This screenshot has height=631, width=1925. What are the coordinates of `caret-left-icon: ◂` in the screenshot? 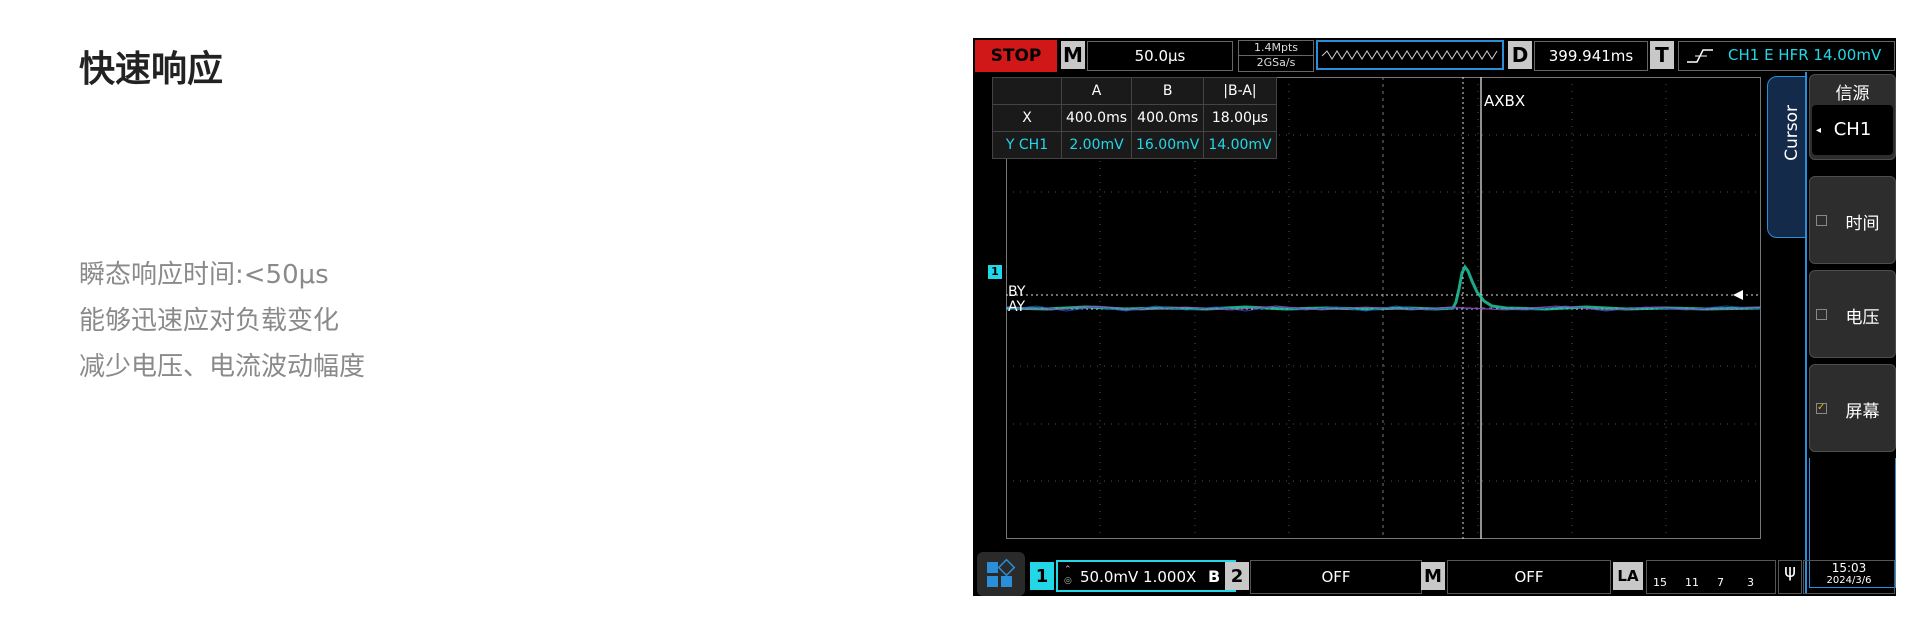 It's located at (1819, 130).